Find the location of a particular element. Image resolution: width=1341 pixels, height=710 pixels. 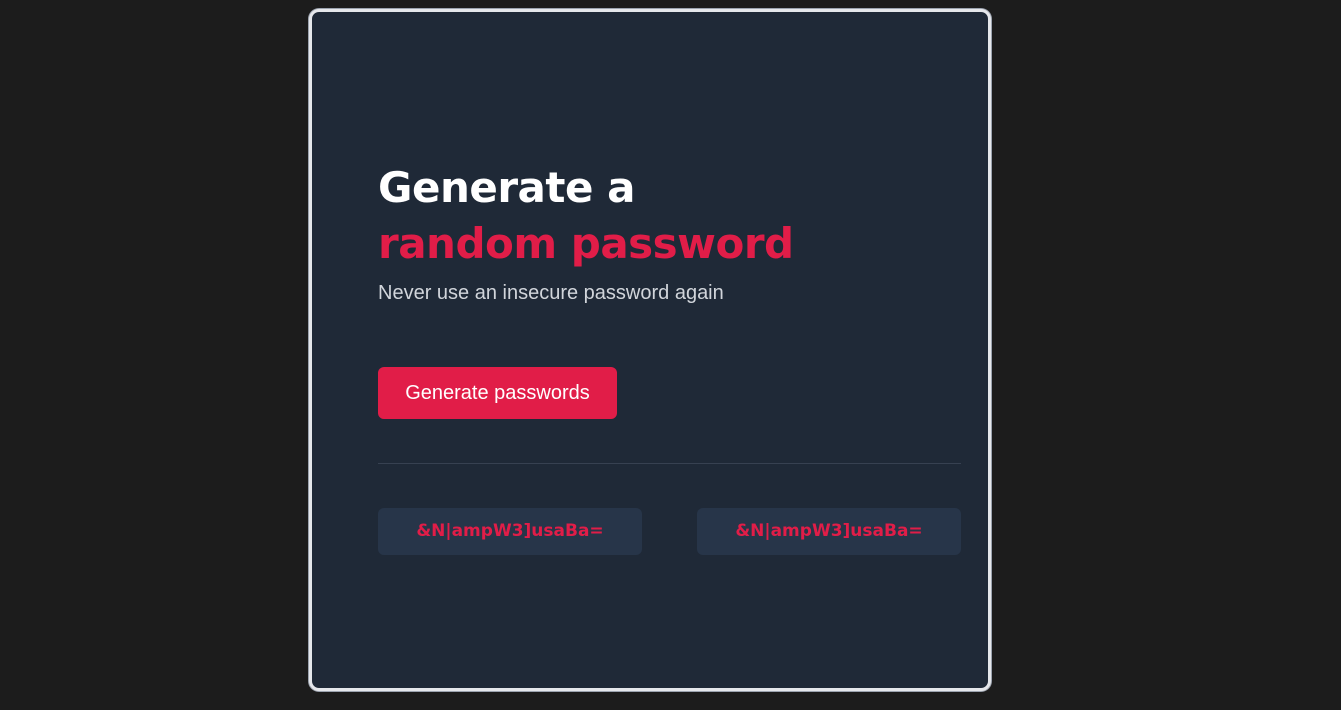

divider is located at coordinates (669, 463).